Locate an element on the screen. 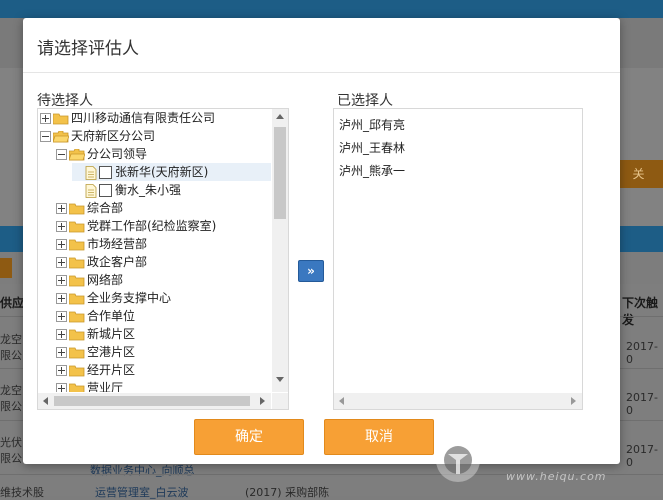 This screenshot has width=663, height=500. tree-node: 四川移动通信有限责任公司 is located at coordinates (127, 118).